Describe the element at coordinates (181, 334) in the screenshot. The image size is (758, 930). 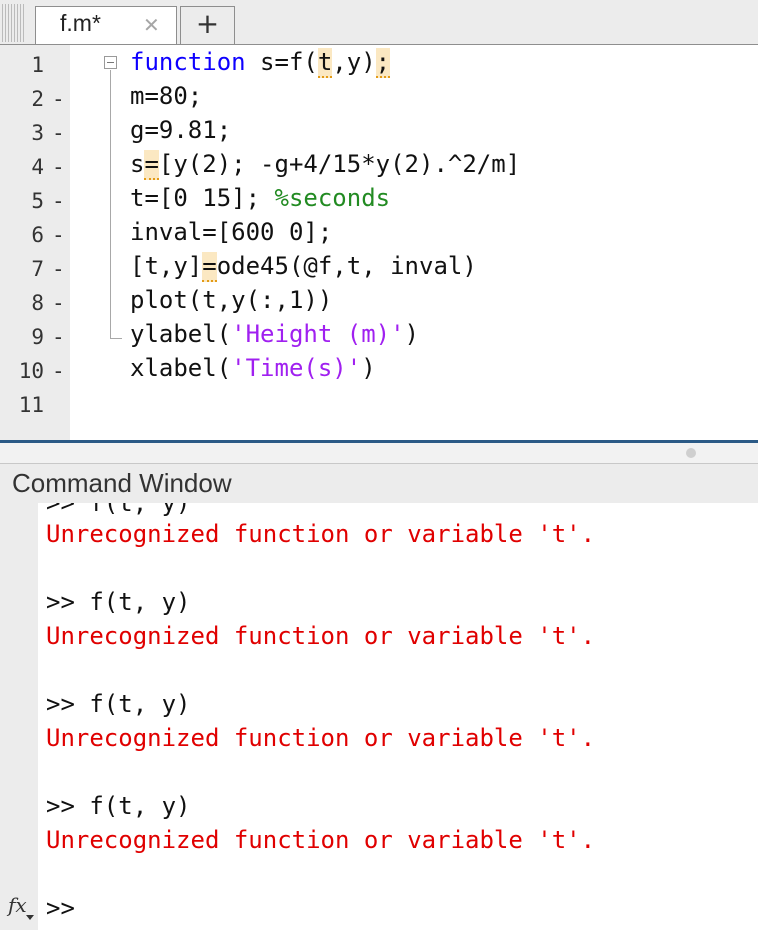
I see `code-text: ylabel(` at that location.